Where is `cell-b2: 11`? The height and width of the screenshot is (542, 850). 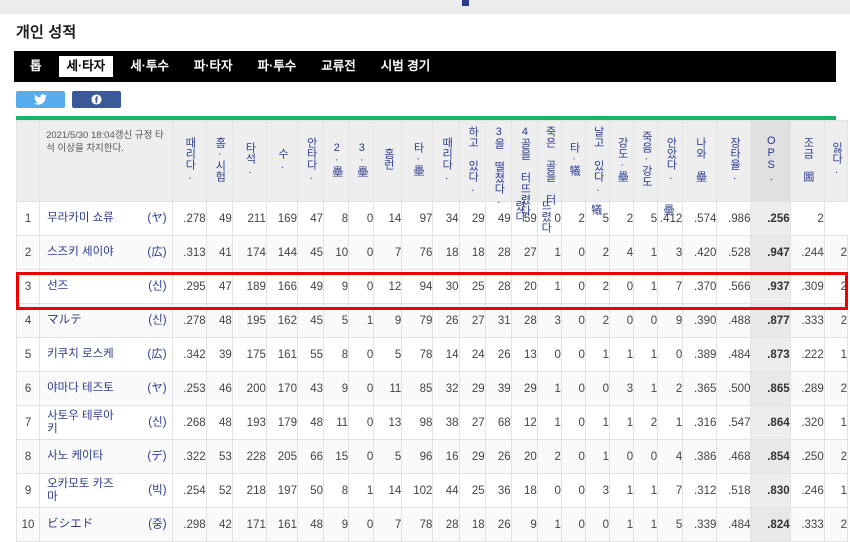
cell-b2: 11 is located at coordinates (336, 422).